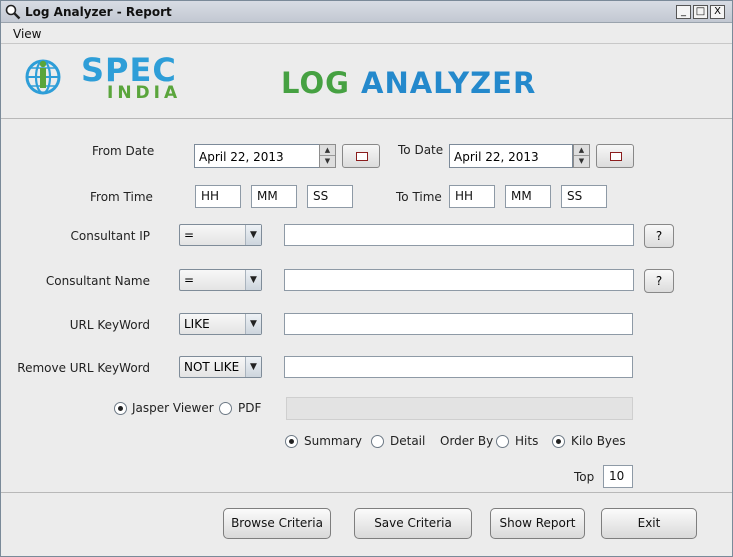 This screenshot has width=733, height=557. What do you see at coordinates (330, 196) in the screenshot?
I see `from-time-ss-field: SS` at bounding box center [330, 196].